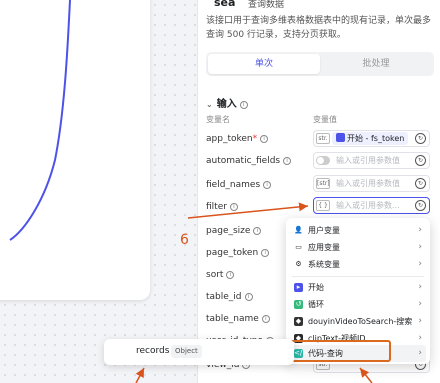  I want to click on param-label-page-size: page_size i, so click(234, 231).